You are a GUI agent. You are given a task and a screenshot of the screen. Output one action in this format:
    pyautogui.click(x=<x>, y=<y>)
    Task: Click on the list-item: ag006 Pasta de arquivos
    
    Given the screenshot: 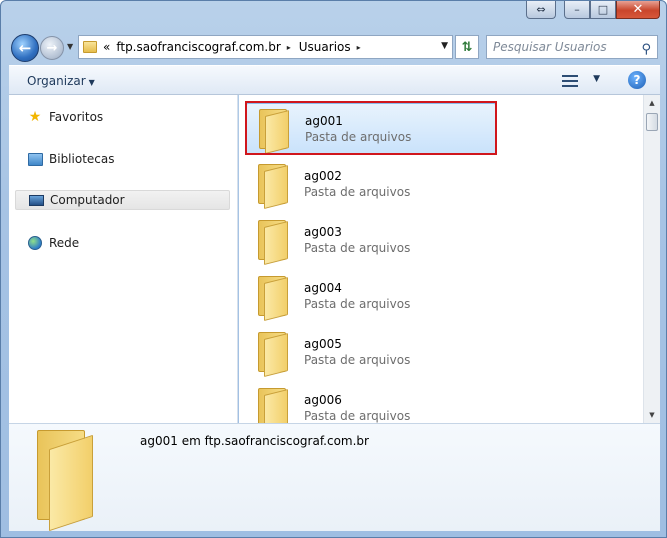 What is the action you would take?
    pyautogui.click(x=371, y=403)
    